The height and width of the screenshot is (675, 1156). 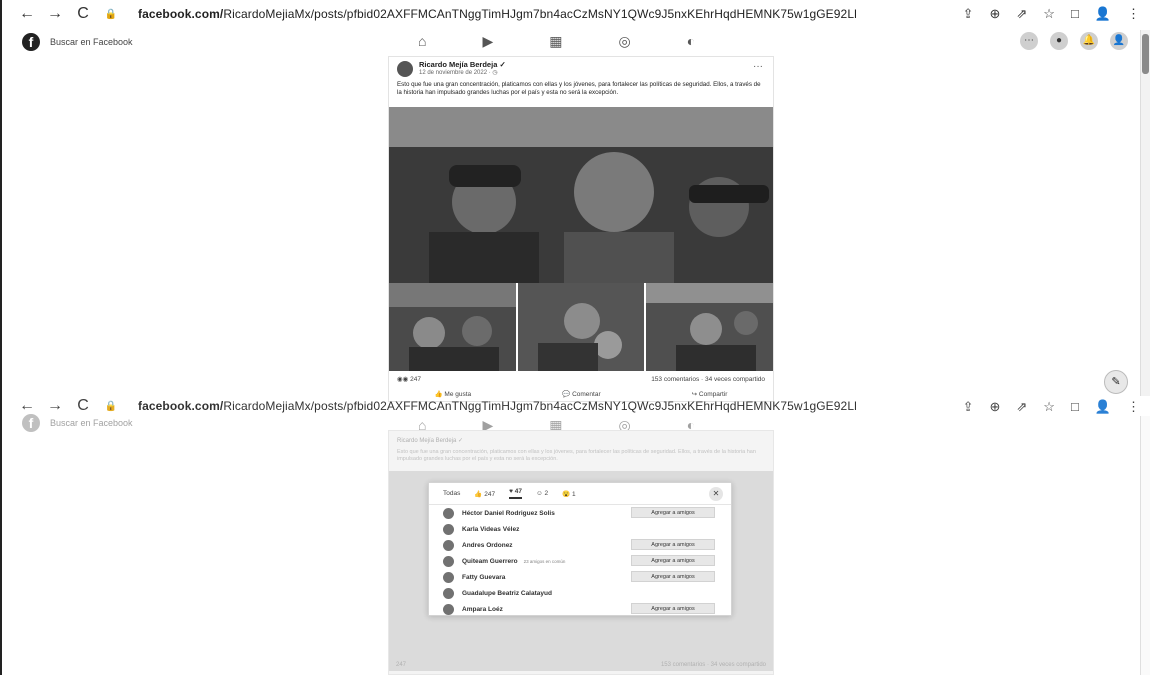 What do you see at coordinates (1059, 41) in the screenshot?
I see `messenger-icon: ●` at bounding box center [1059, 41].